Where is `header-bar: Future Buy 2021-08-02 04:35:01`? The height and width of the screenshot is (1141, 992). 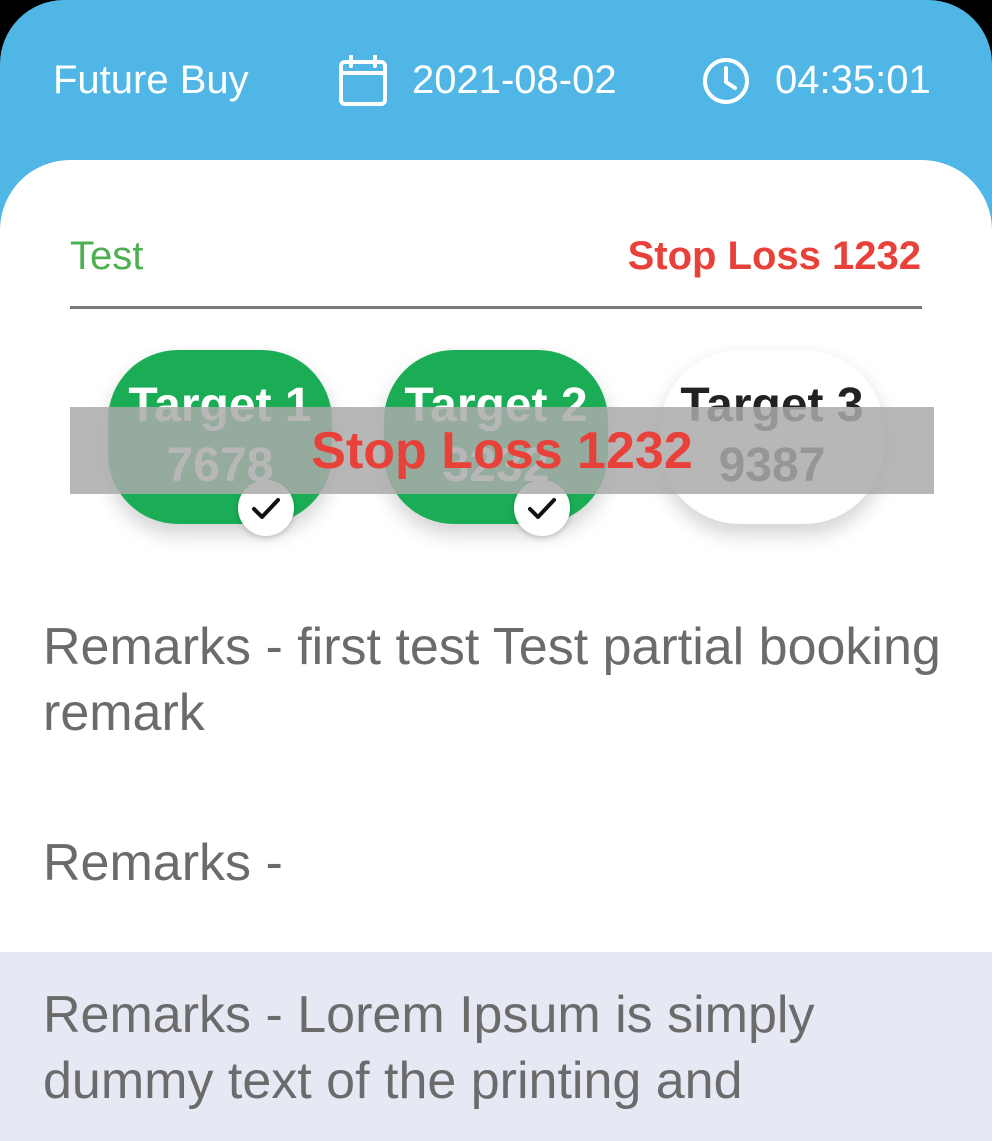 header-bar: Future Buy 2021-08-02 04:35:01 is located at coordinates (496, 80).